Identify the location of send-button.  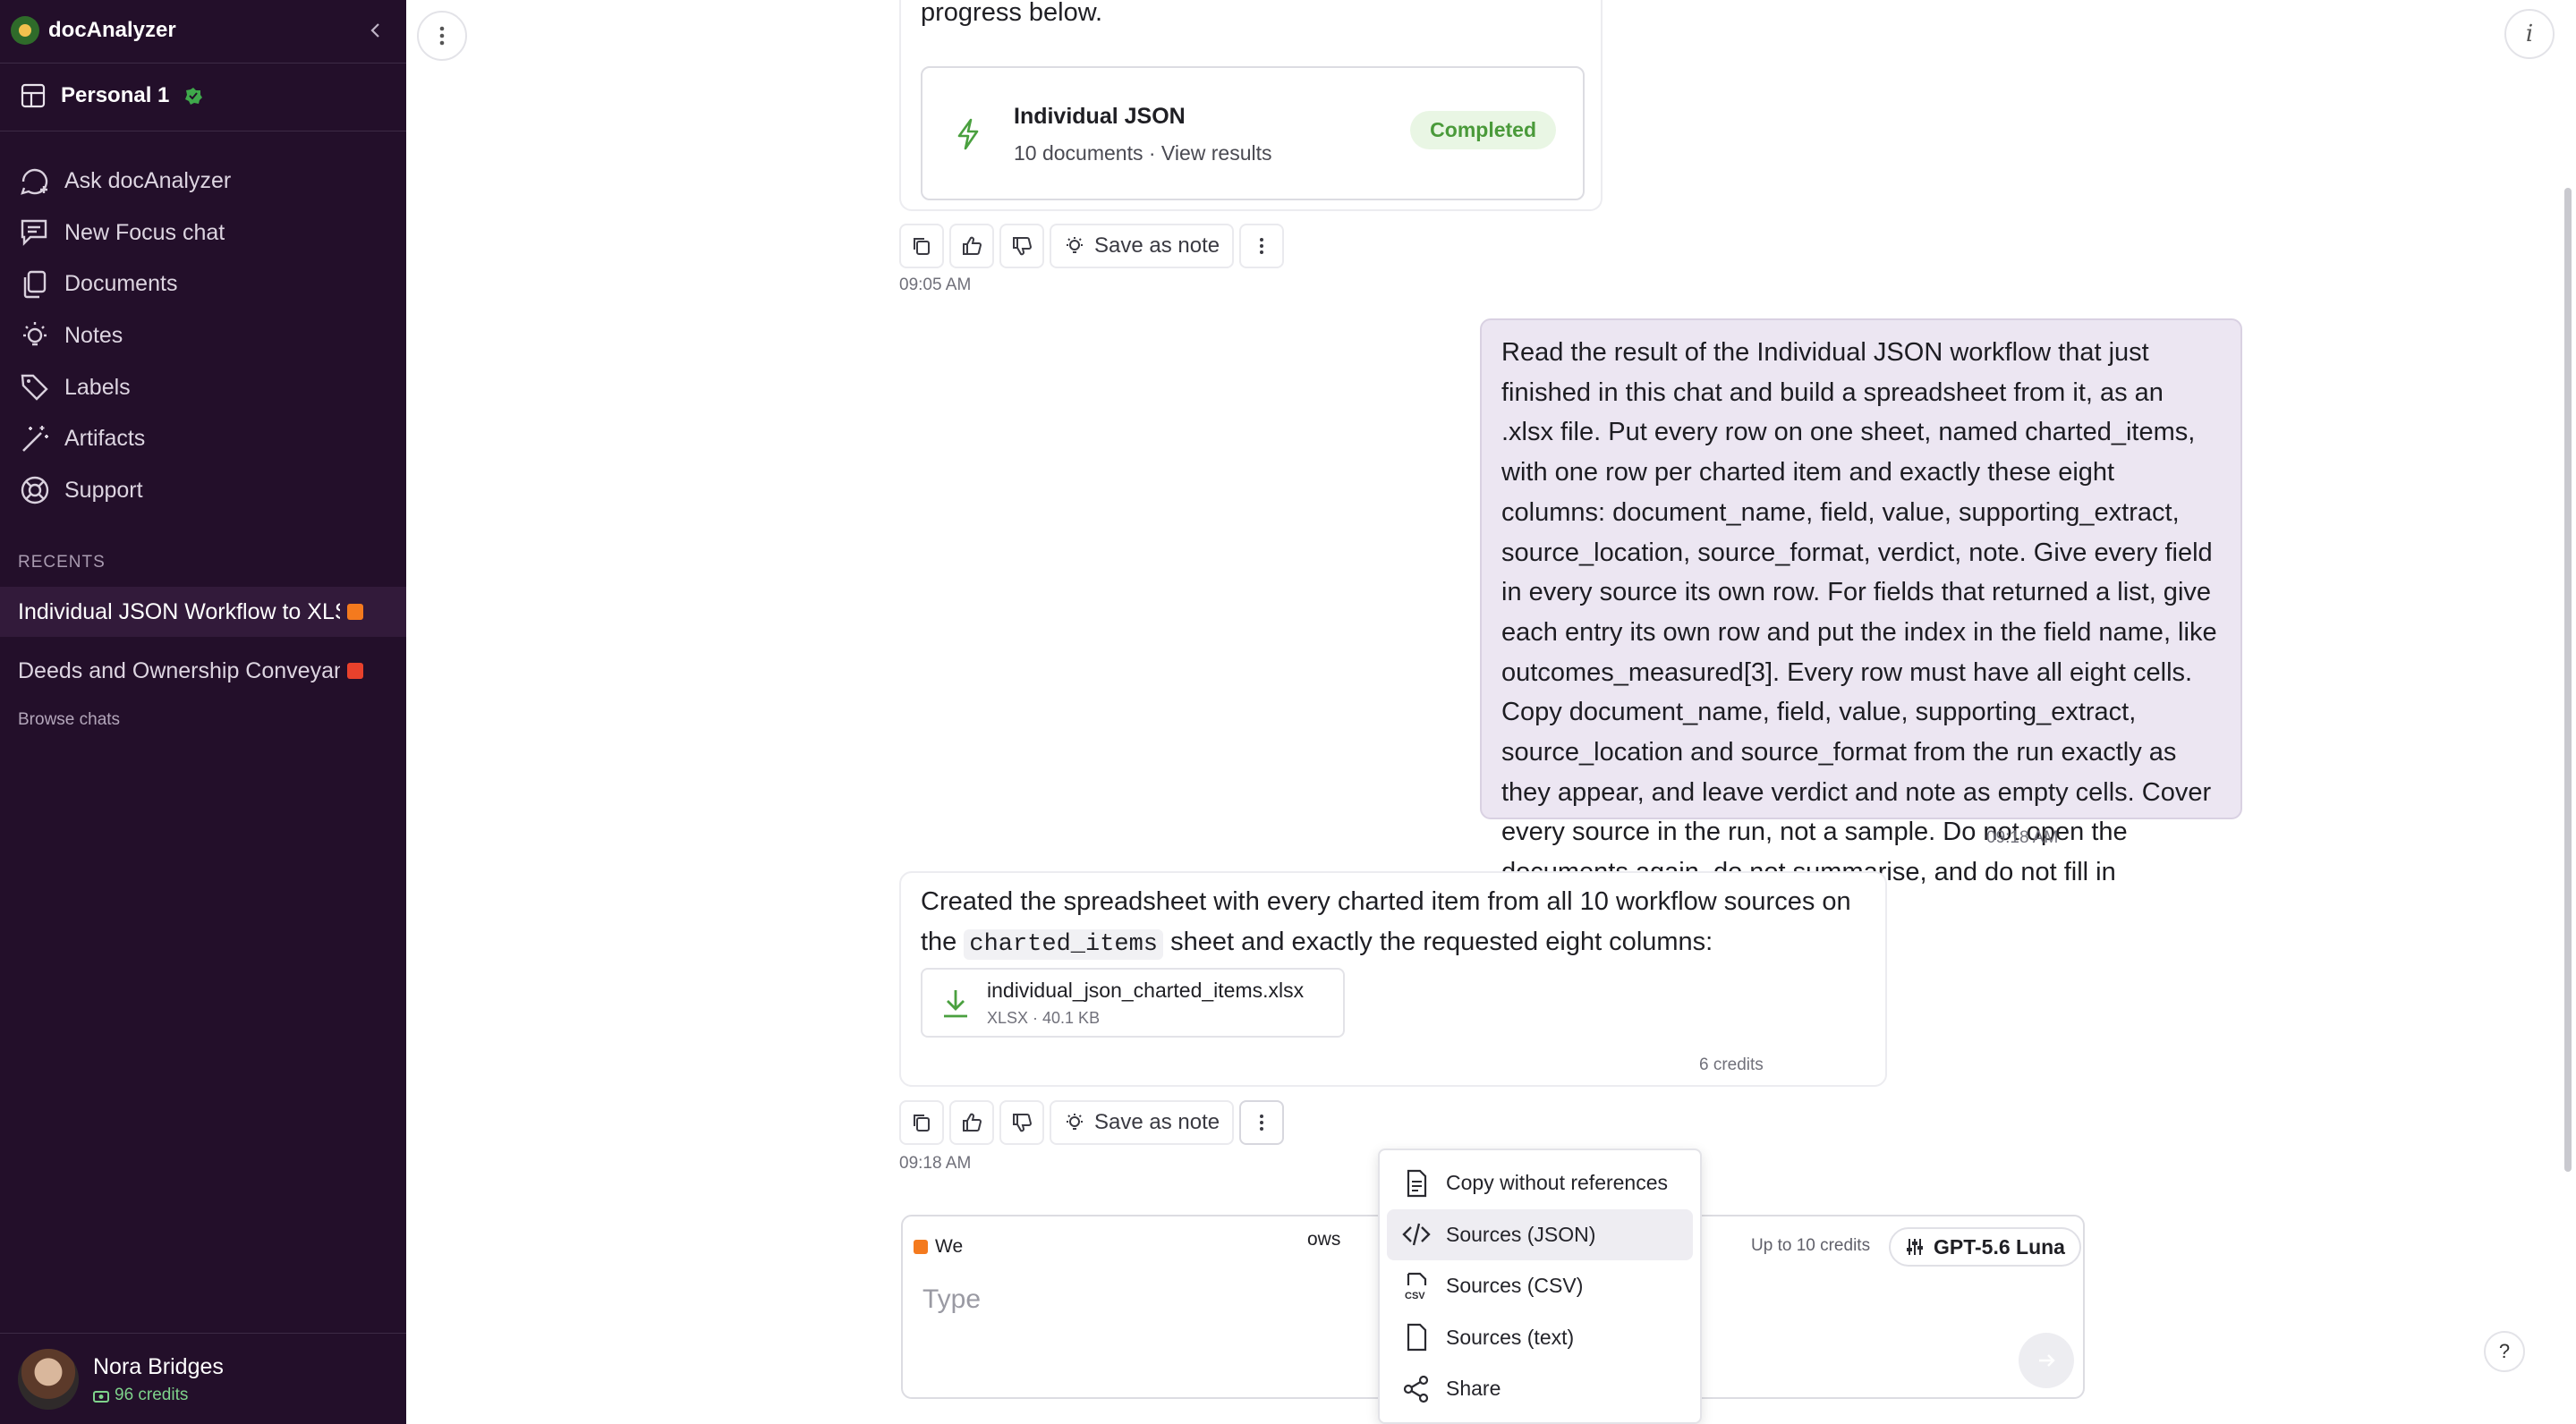
(2046, 1360).